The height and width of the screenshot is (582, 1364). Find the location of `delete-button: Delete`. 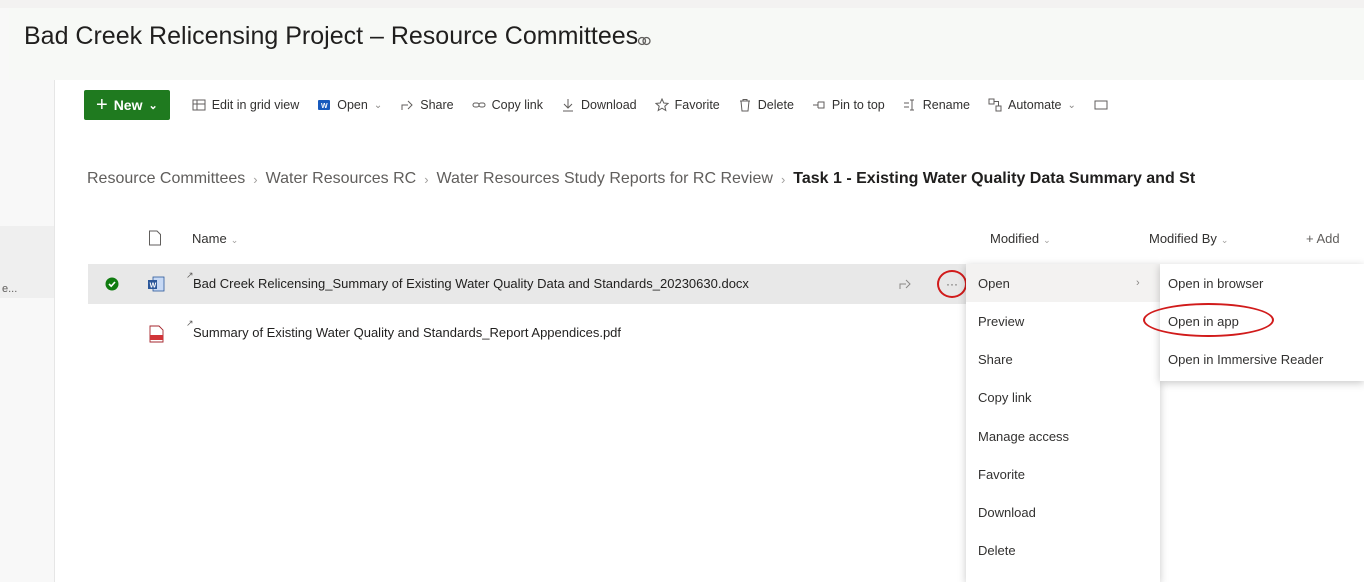

delete-button: Delete is located at coordinates (766, 105).